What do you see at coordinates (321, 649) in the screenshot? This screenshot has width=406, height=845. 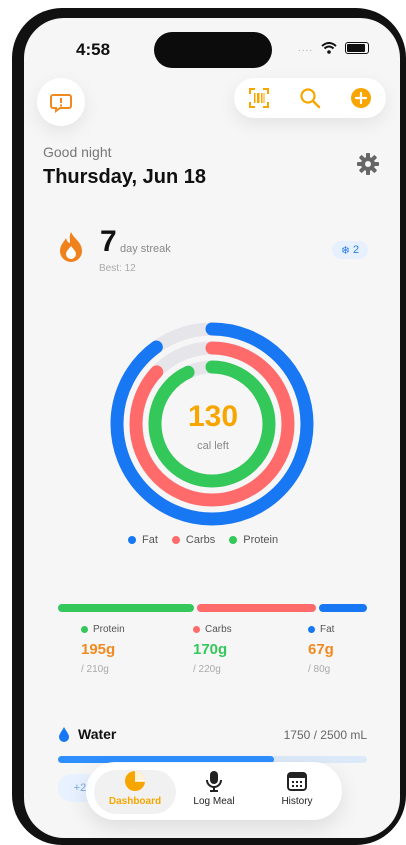 I see `fat-macro-value: 67g` at bounding box center [321, 649].